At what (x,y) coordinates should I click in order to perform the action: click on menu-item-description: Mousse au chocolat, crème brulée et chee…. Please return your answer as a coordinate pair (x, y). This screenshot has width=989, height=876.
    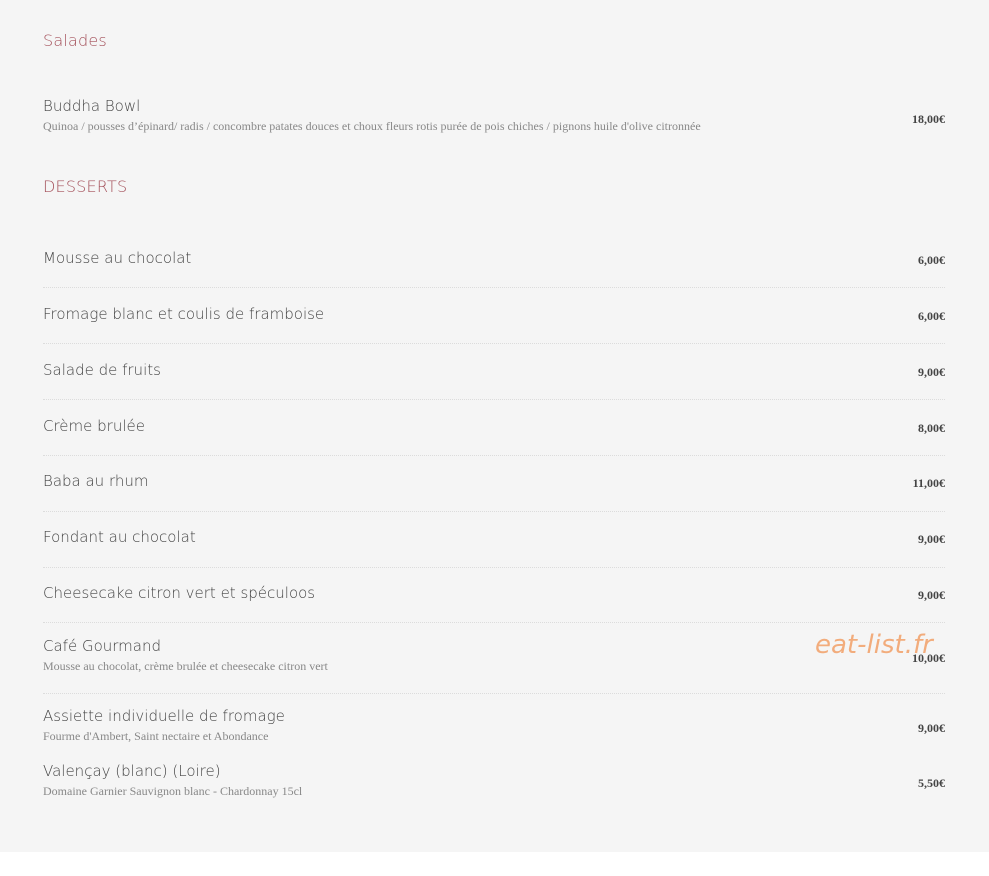
    Looking at the image, I should click on (185, 666).